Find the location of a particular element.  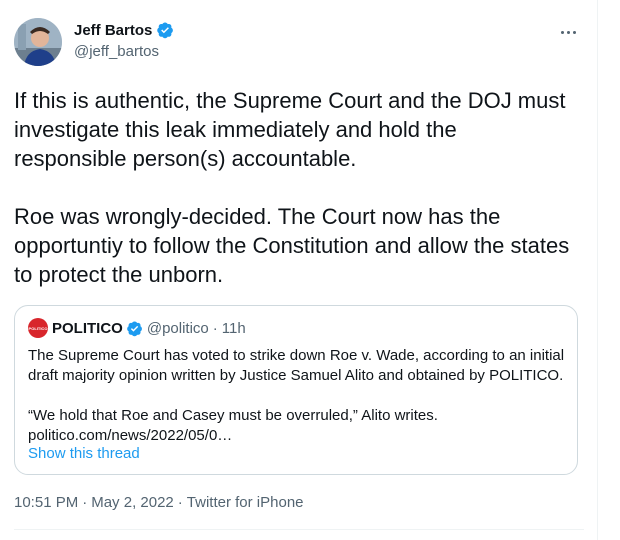

author-name: Jeff Bartos is located at coordinates (113, 30).